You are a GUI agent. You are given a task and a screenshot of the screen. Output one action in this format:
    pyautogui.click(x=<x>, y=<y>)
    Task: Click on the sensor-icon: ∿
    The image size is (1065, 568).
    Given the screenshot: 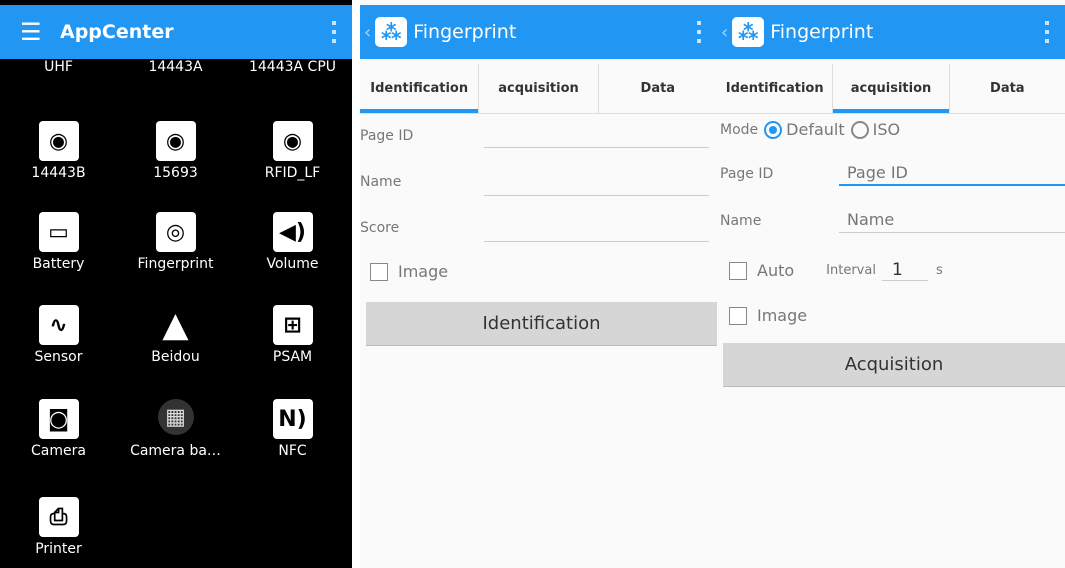 What is the action you would take?
    pyautogui.click(x=58, y=325)
    